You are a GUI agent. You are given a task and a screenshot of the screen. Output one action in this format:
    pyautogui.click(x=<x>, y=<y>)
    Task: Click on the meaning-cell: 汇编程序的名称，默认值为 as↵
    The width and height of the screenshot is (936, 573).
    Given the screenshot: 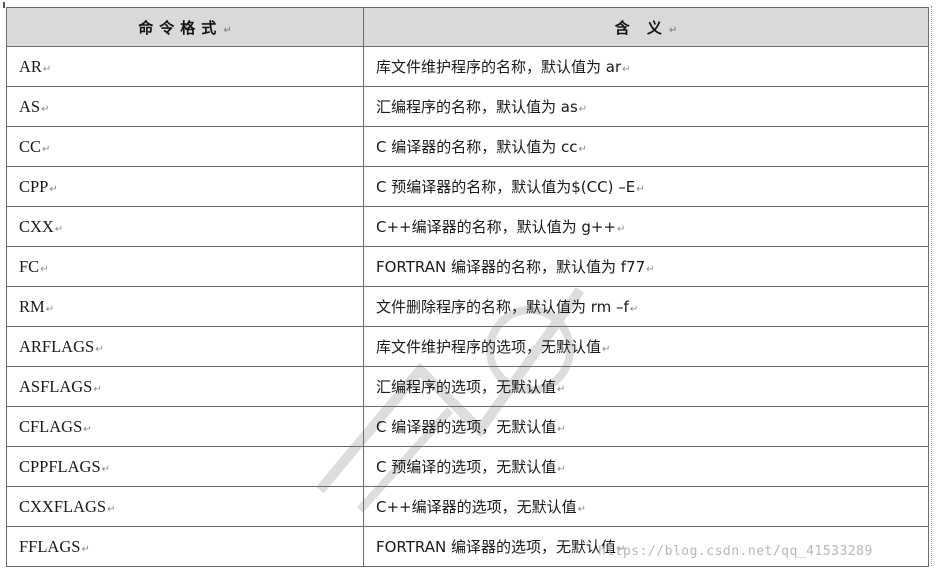 What is the action you would take?
    pyautogui.click(x=646, y=106)
    